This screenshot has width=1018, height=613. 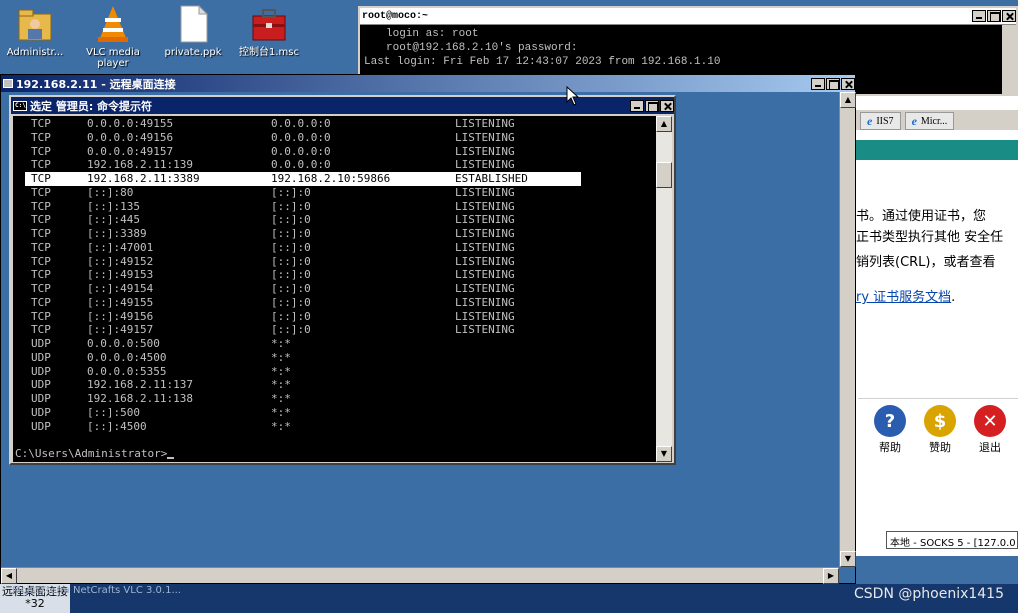 I want to click on desktop-icon-label: private.ppk, so click(x=193, y=52).